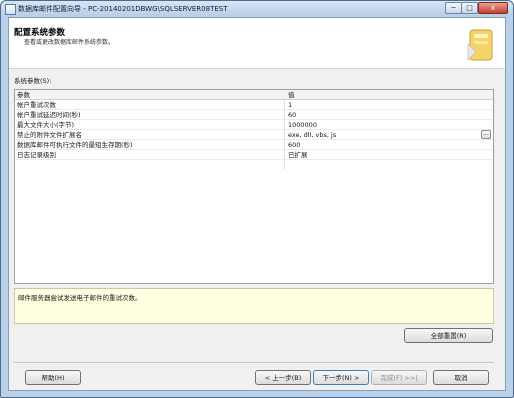 Image resolution: width=514 pixels, height=398 pixels. I want to click on parameter-value: exe, dll, vbs, js, so click(312, 135).